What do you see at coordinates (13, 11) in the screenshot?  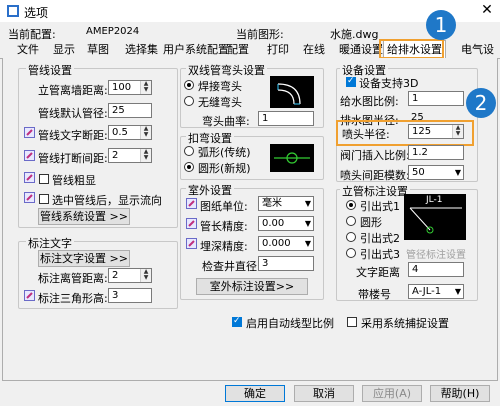 I see `app-icon` at bounding box center [13, 11].